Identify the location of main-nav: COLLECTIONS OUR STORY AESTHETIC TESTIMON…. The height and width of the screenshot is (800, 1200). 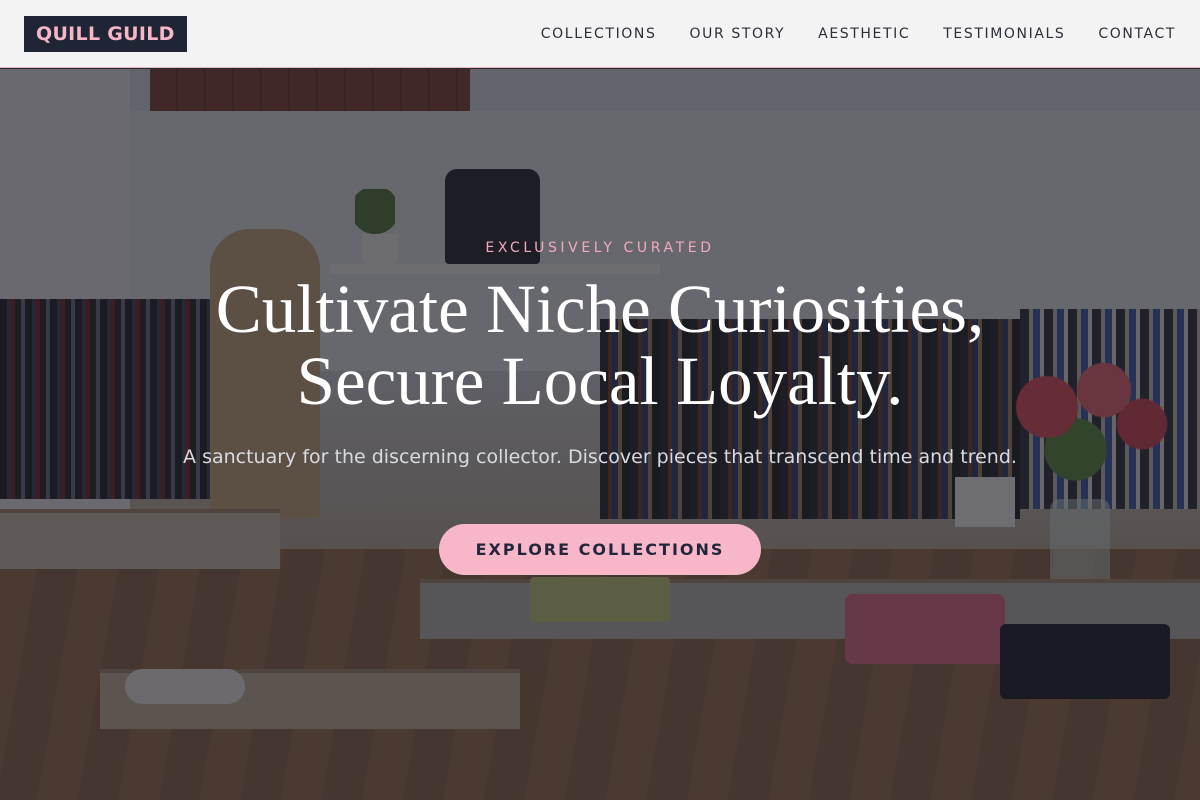
(858, 34).